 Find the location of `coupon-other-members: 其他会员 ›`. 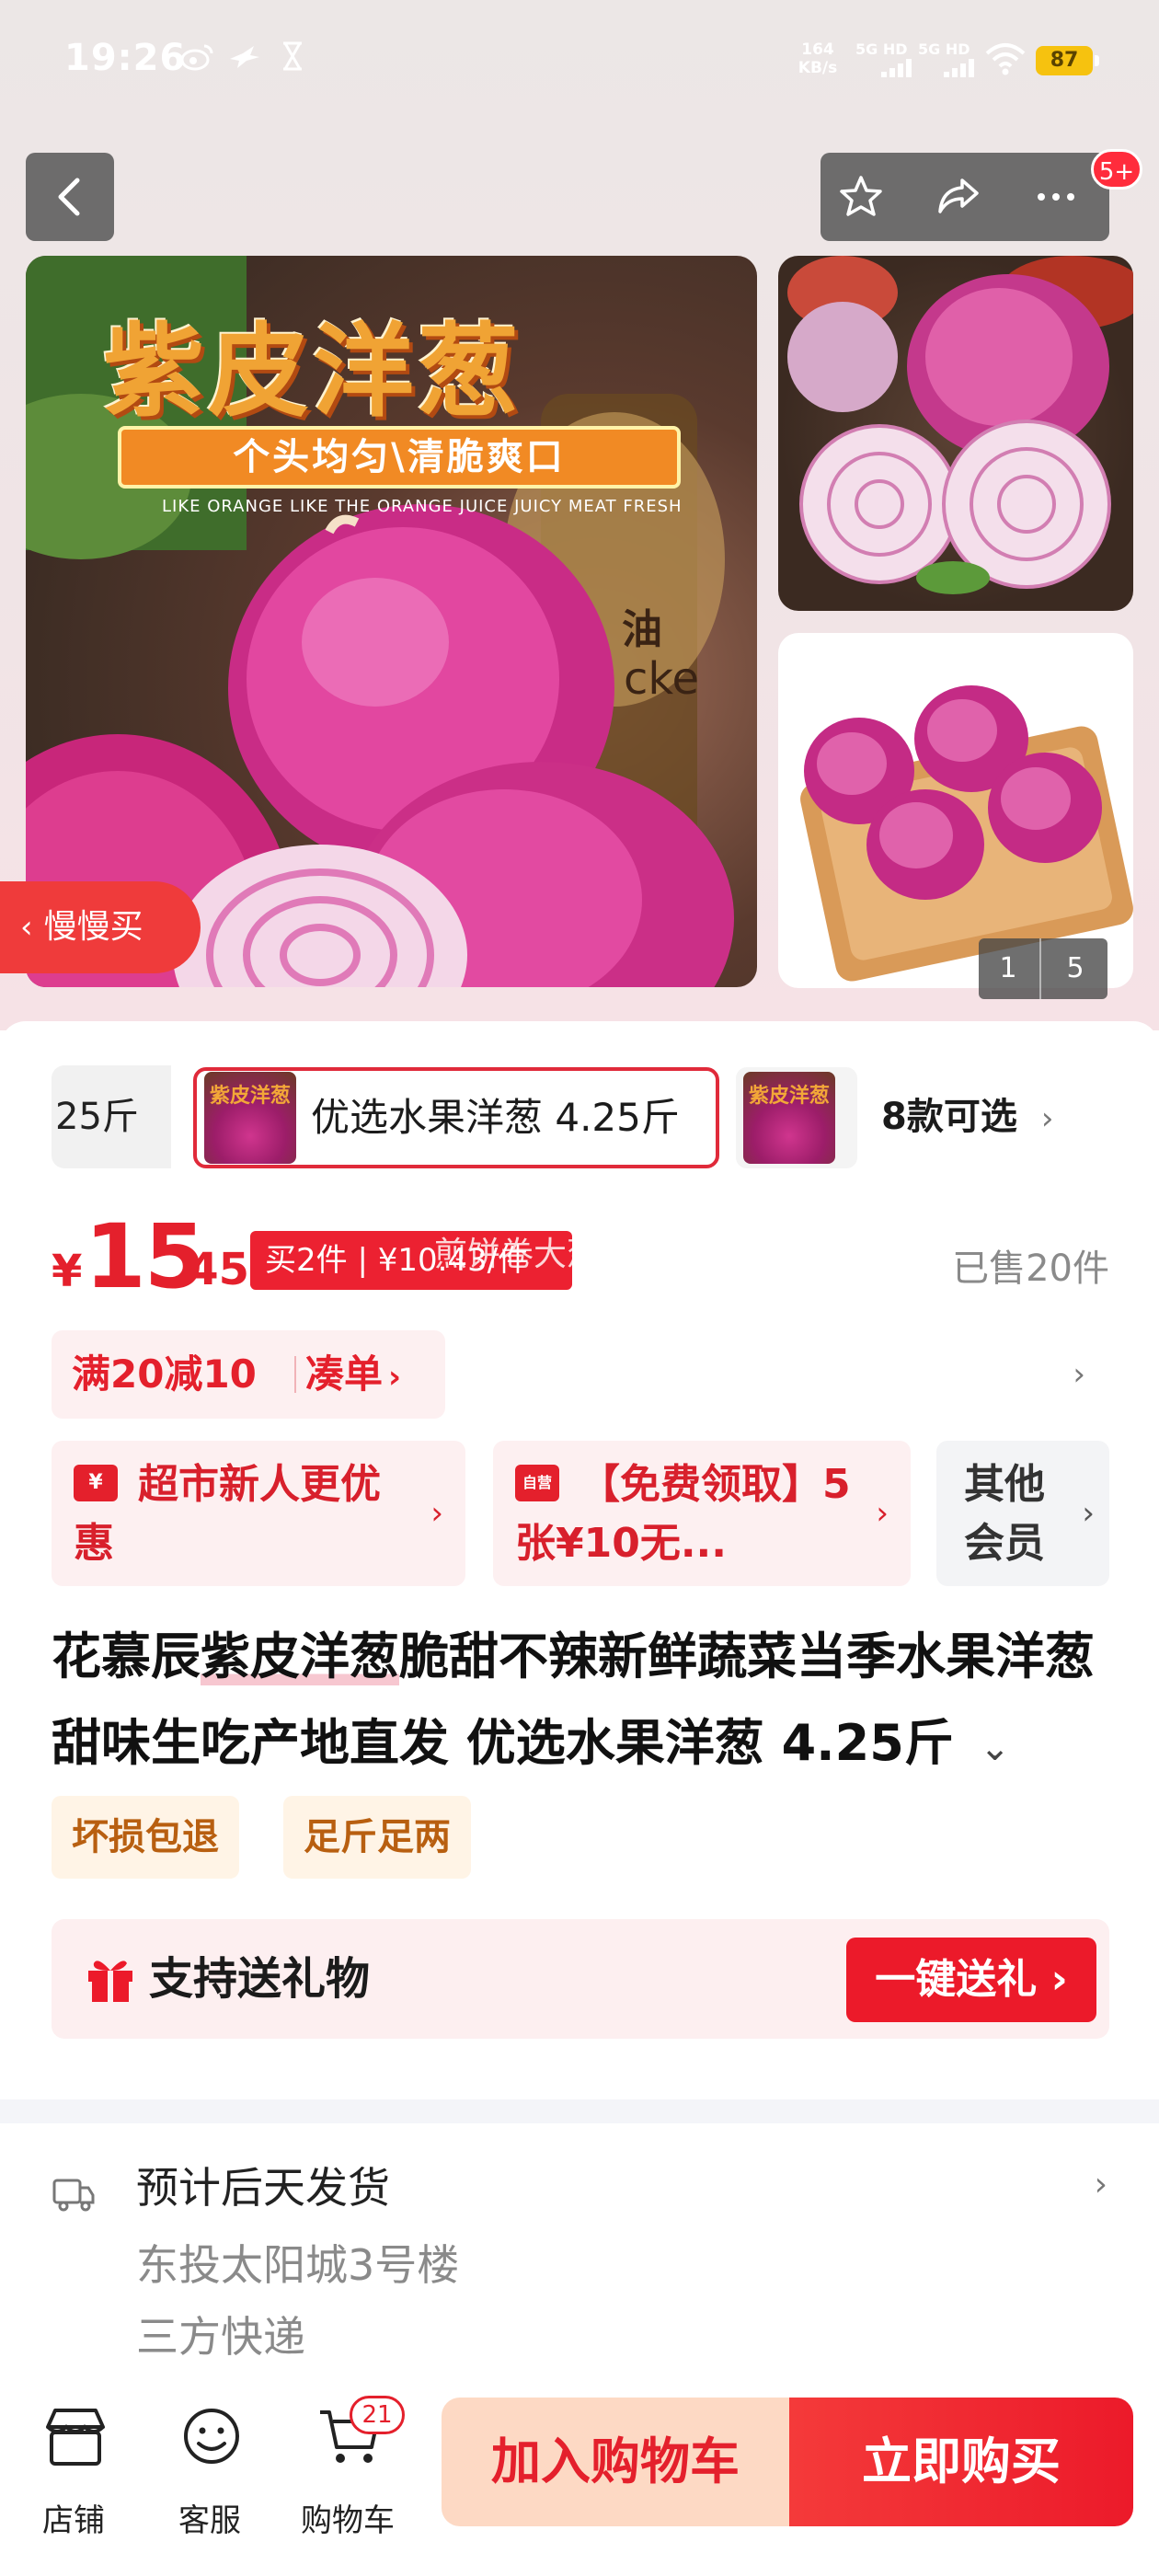

coupon-other-members: 其他会员 › is located at coordinates (1022, 1513).